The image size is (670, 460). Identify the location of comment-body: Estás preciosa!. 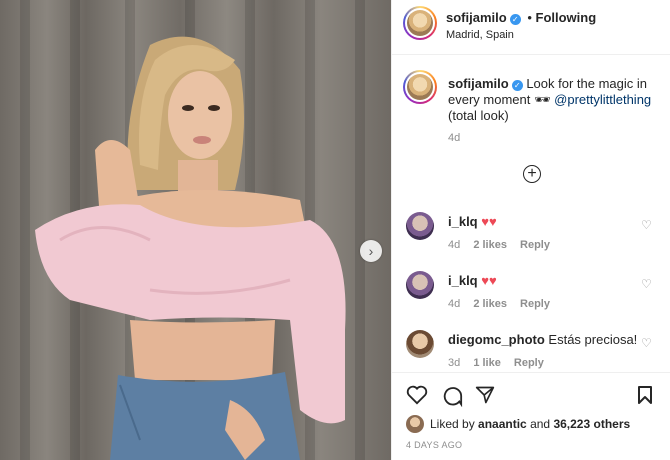
(593, 339).